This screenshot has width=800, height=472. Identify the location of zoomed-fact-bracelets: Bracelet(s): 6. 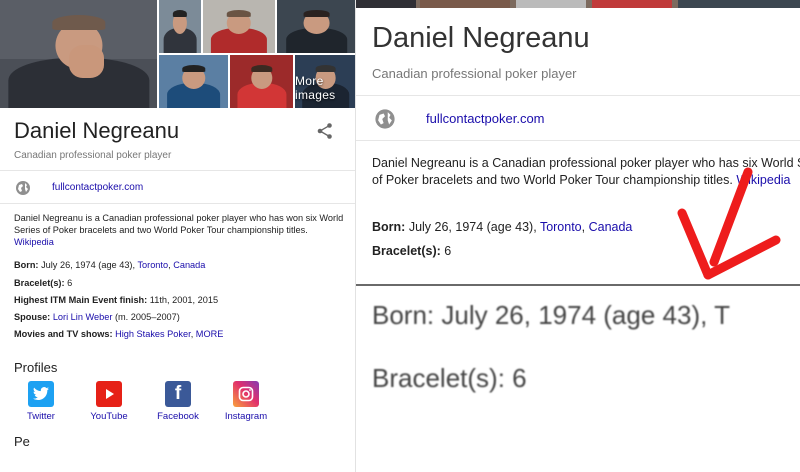
(411, 251).